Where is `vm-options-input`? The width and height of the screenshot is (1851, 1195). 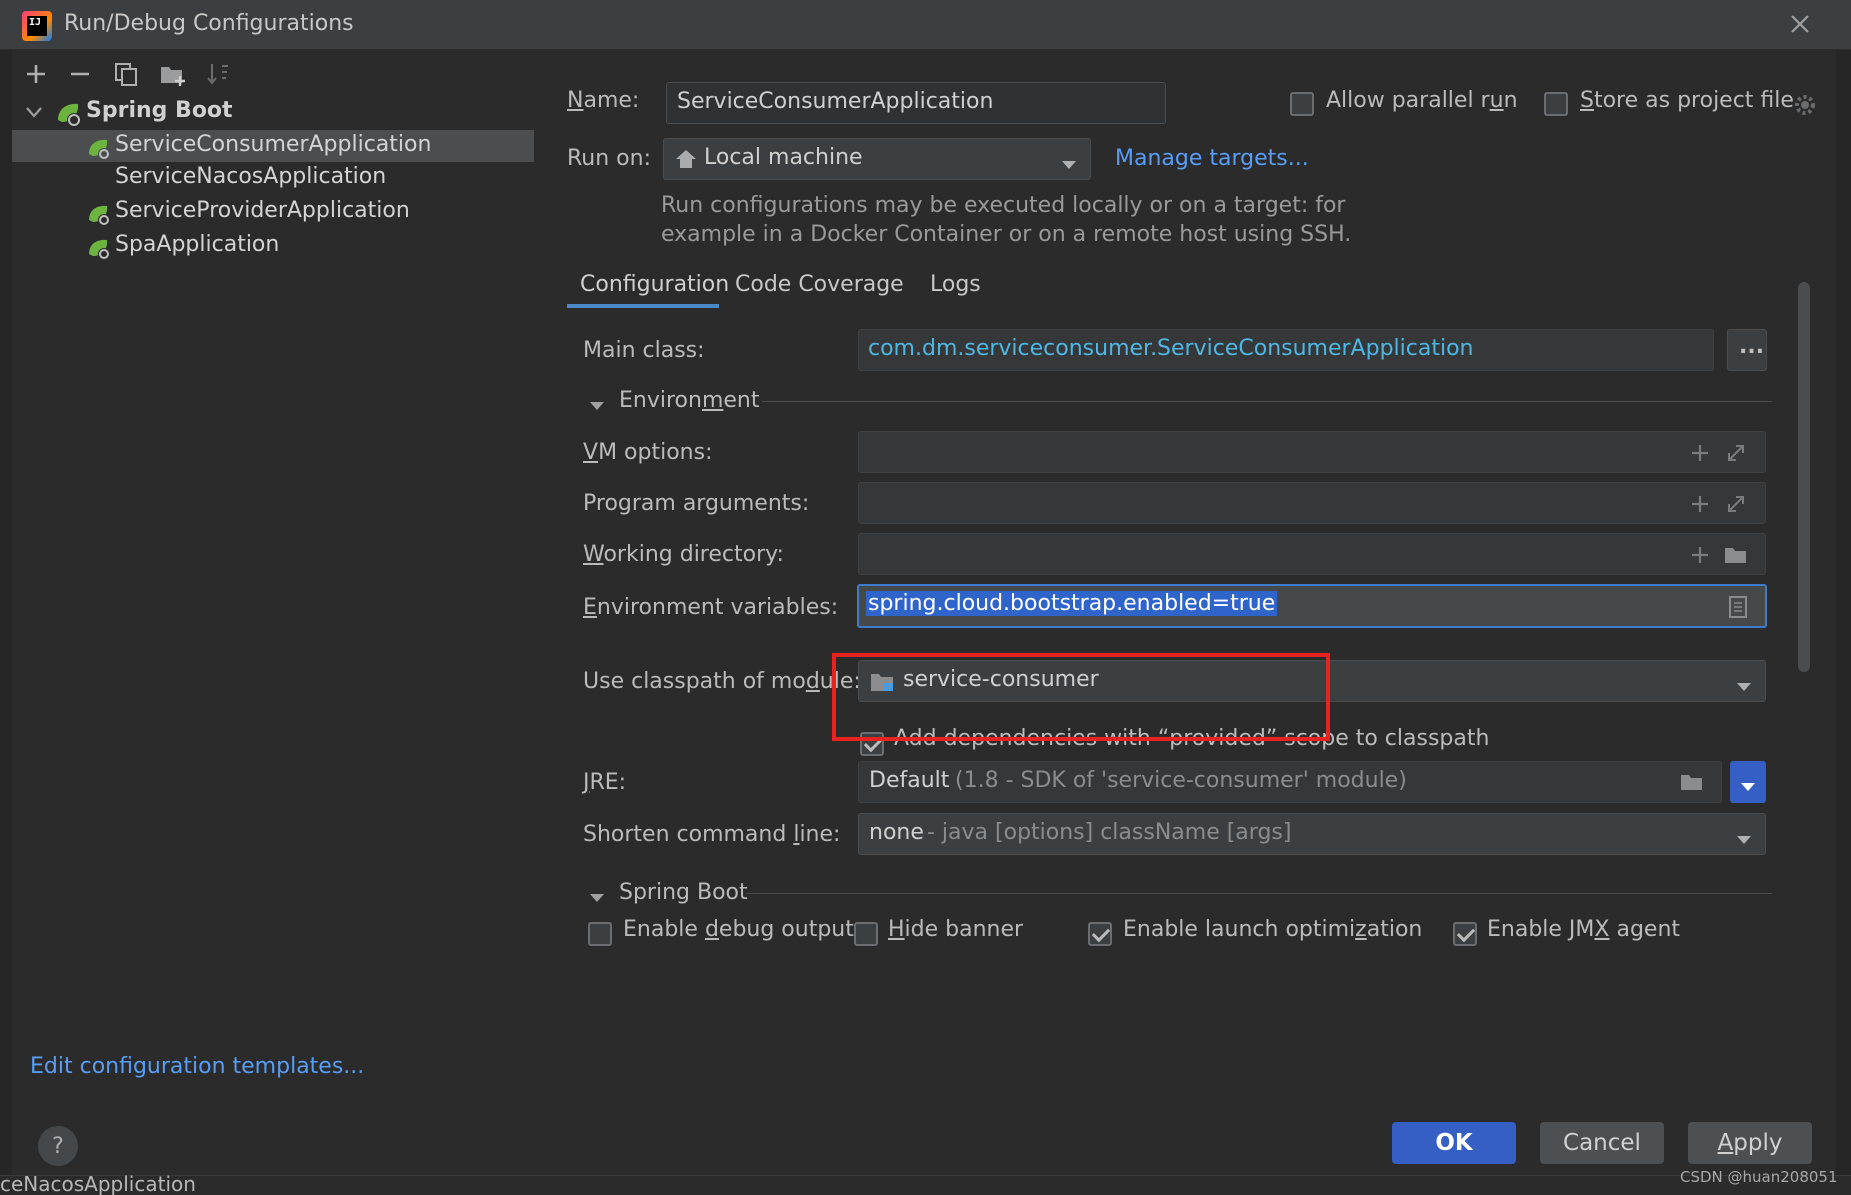 vm-options-input is located at coordinates (1312, 452).